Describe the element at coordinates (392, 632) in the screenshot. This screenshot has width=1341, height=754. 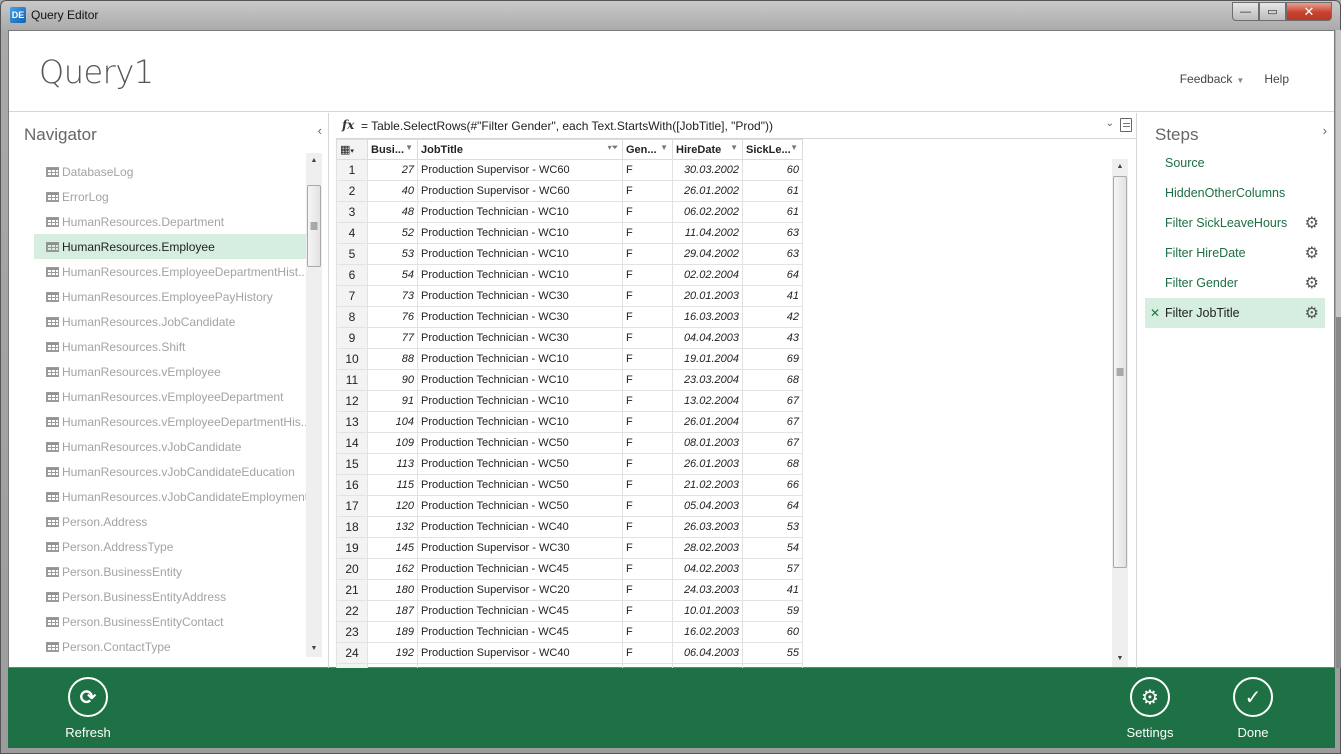
I see `table-cell: 189` at that location.